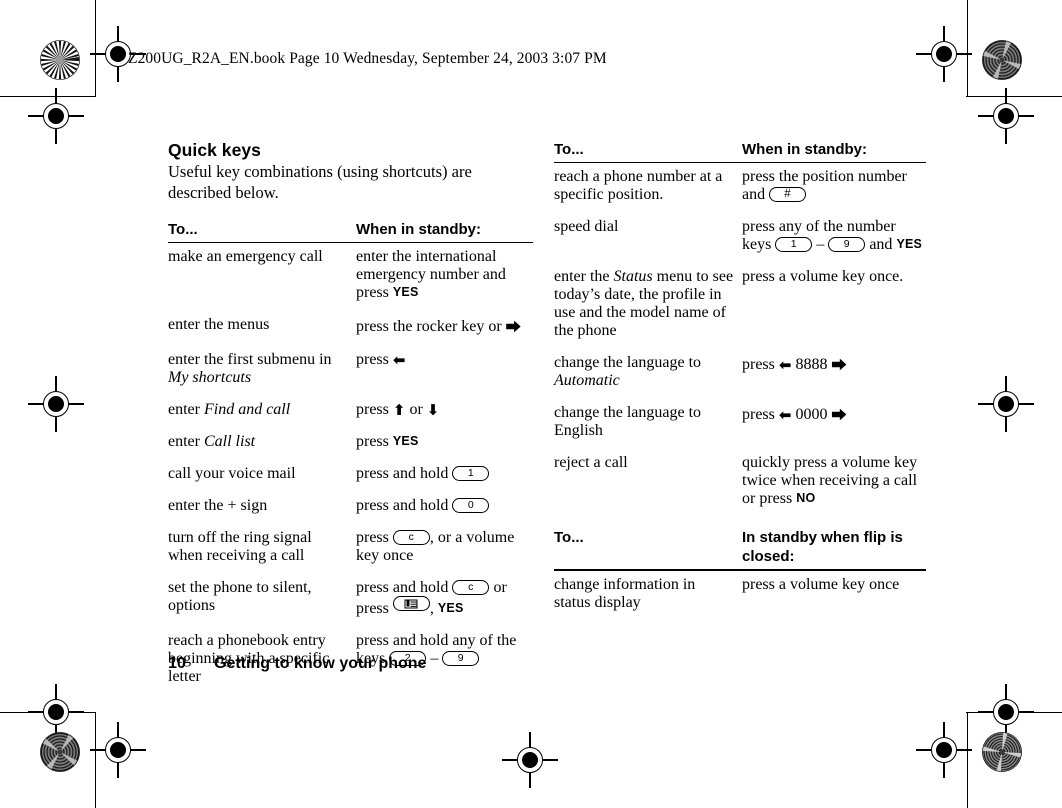 This screenshot has width=1062, height=808. Describe the element at coordinates (229, 410) in the screenshot. I see `table-cell-to: enter Find and call` at that location.